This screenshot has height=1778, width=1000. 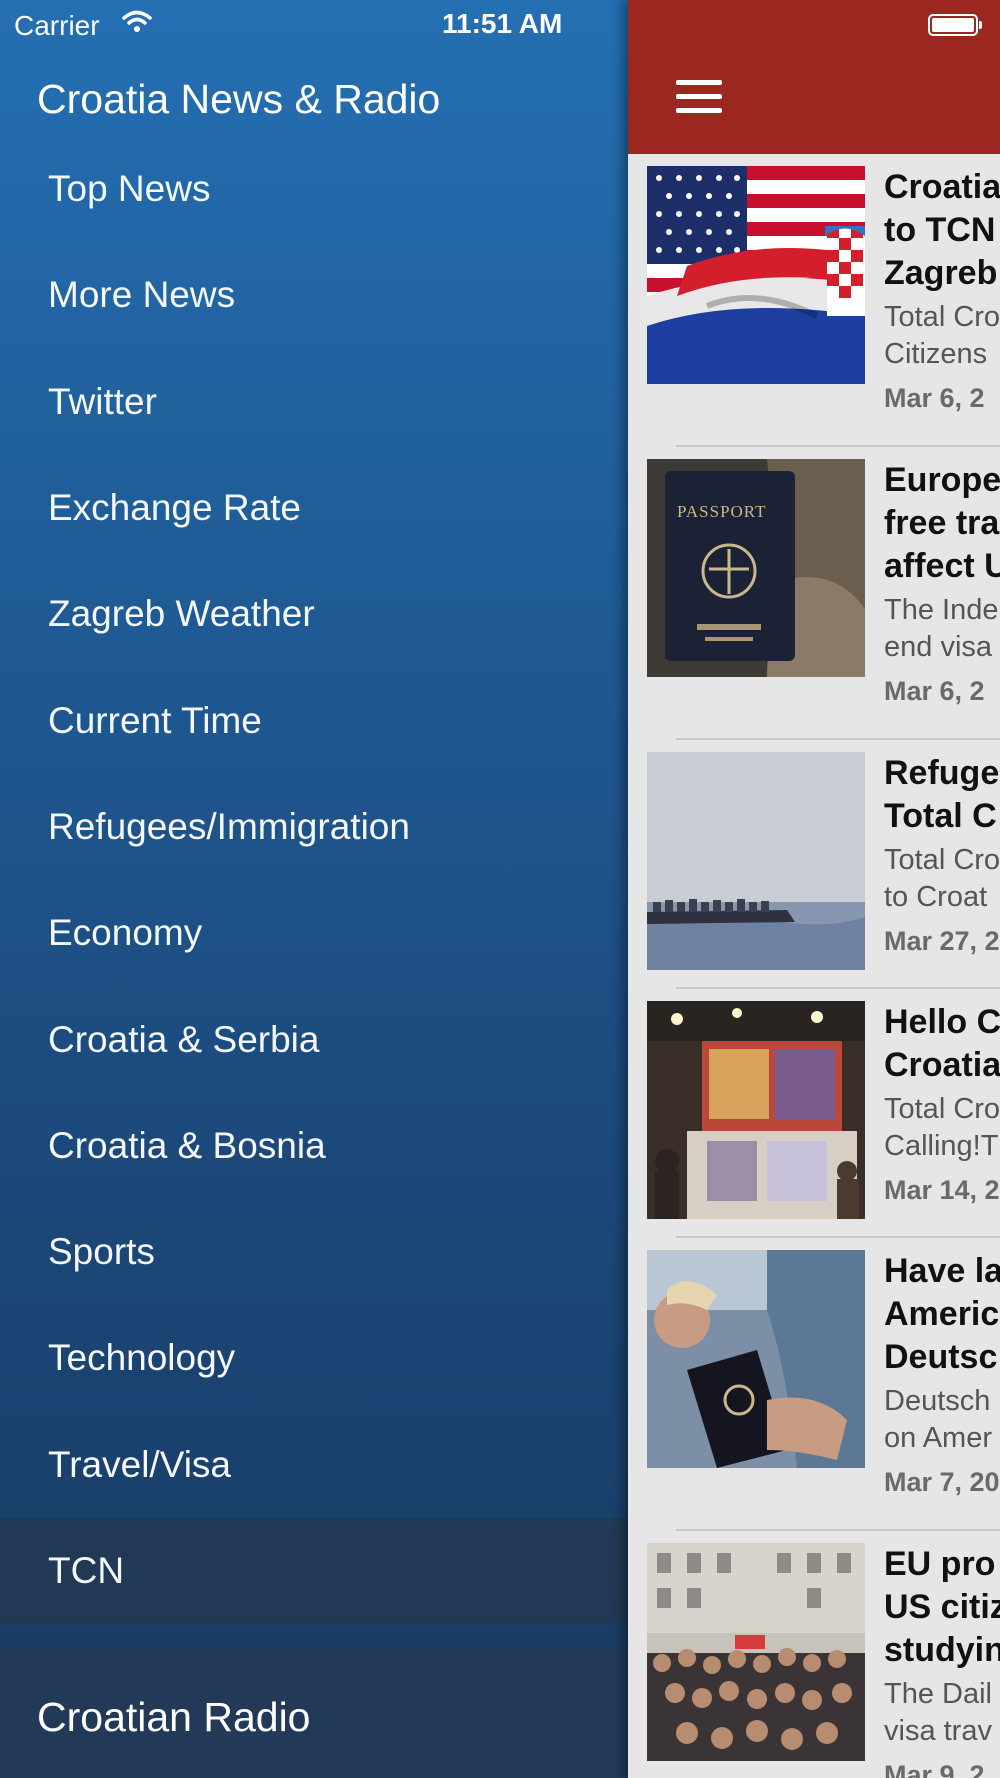 I want to click on menu-item-technology: Technology, so click(x=314, y=1358).